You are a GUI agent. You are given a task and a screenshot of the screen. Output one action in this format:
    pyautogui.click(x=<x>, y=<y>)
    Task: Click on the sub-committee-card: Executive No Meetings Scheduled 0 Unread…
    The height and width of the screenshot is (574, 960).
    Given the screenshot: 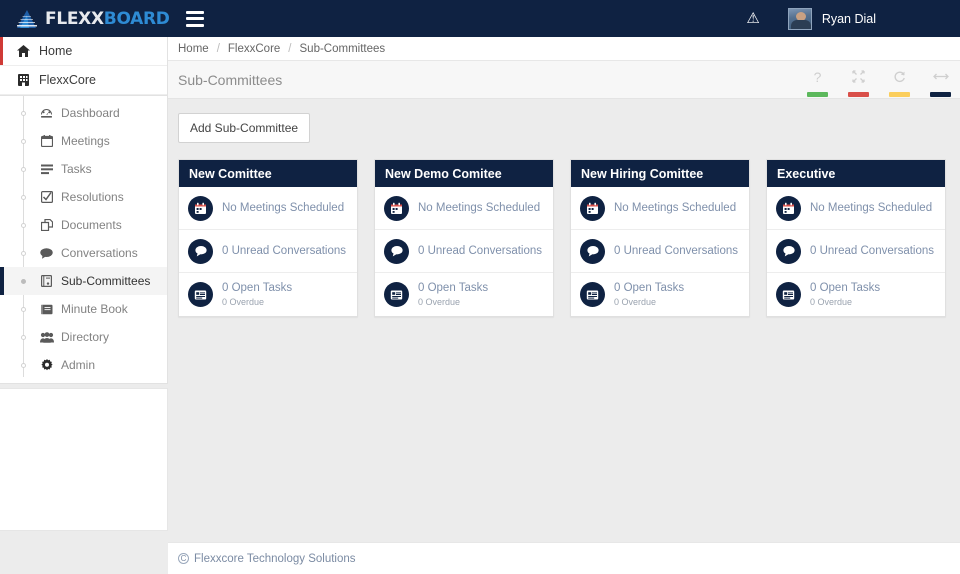 What is the action you would take?
    pyautogui.click(x=856, y=238)
    